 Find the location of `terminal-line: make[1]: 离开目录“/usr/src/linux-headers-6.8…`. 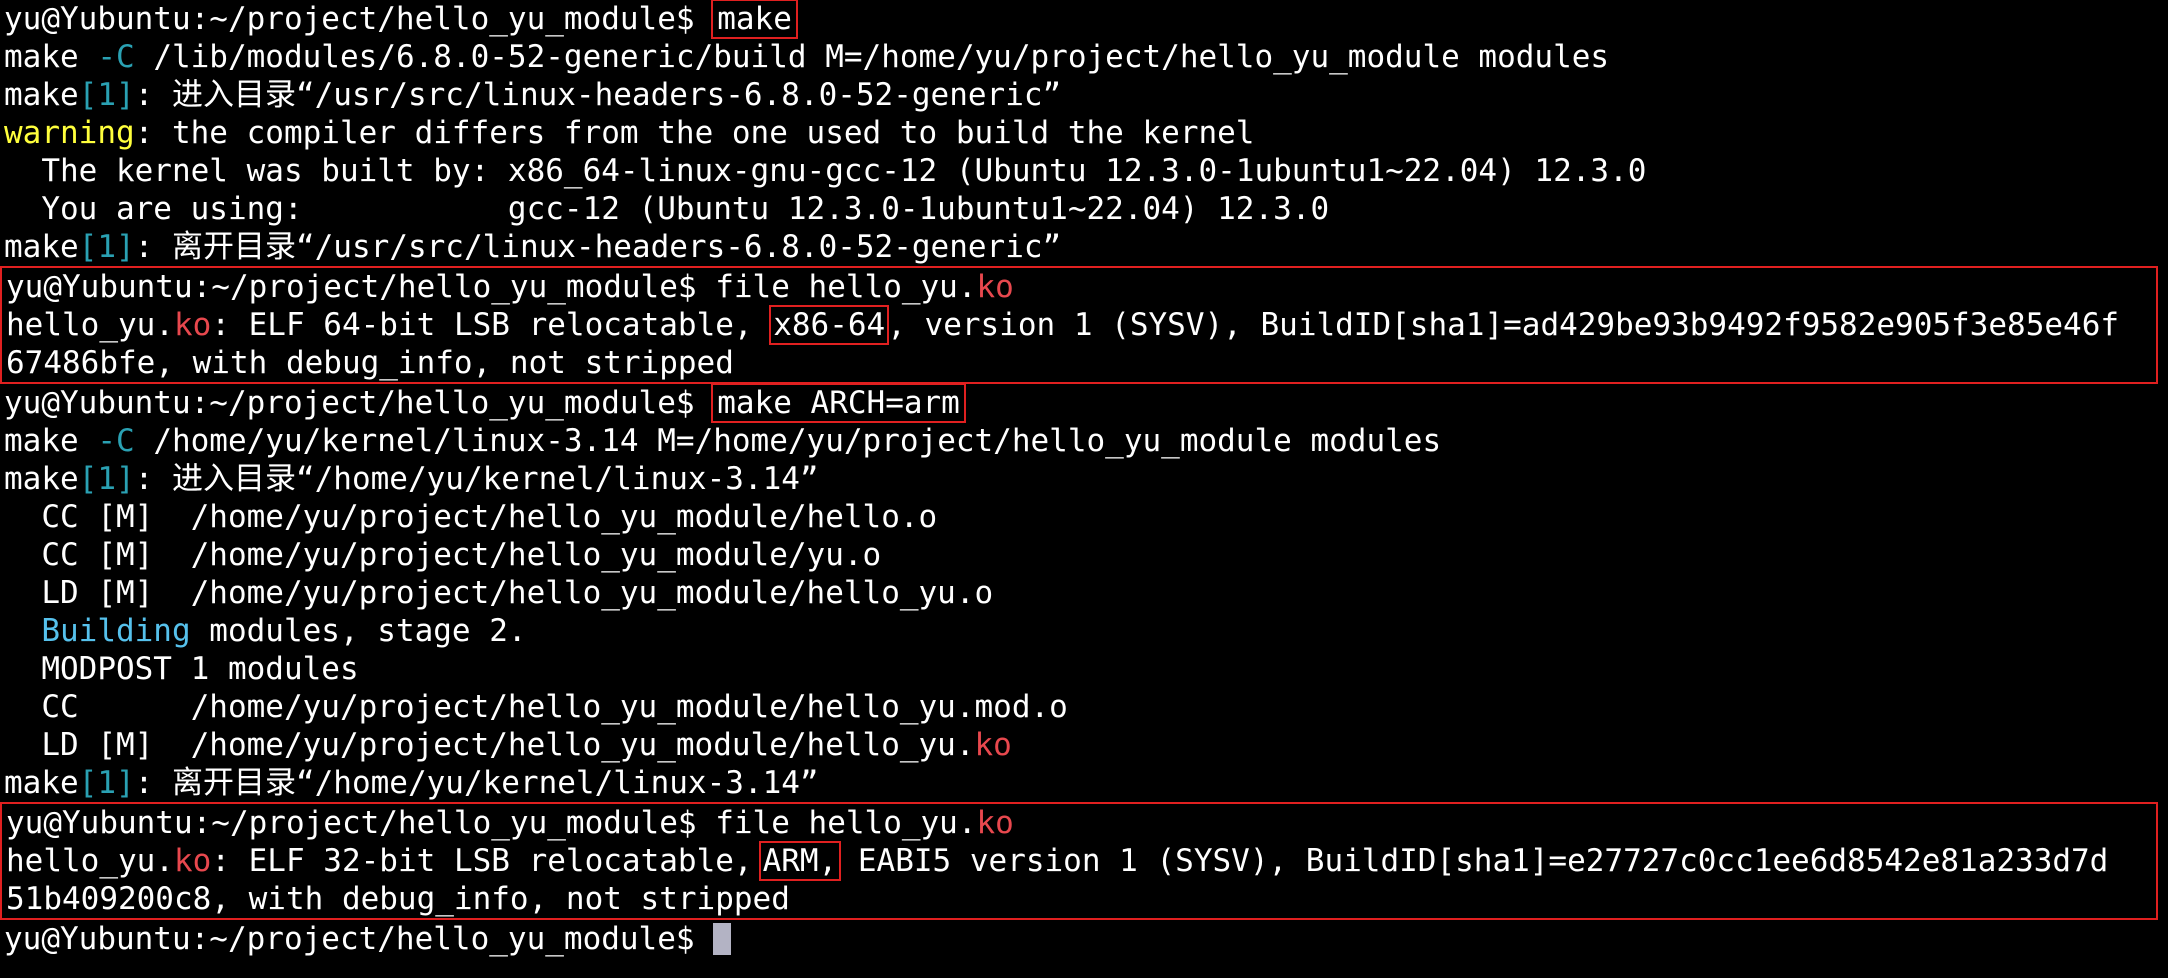

terminal-line: make[1]: 离开目录“/usr/src/linux-headers-6.8… is located at coordinates (1086, 247).